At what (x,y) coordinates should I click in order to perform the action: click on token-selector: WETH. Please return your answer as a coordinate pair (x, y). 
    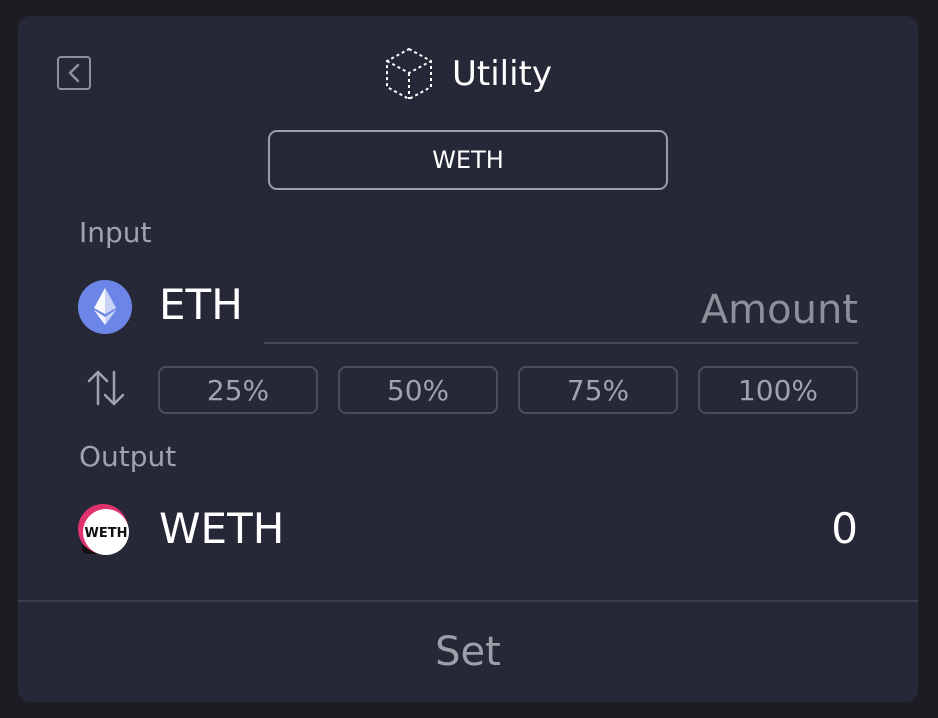
    Looking at the image, I should click on (468, 160).